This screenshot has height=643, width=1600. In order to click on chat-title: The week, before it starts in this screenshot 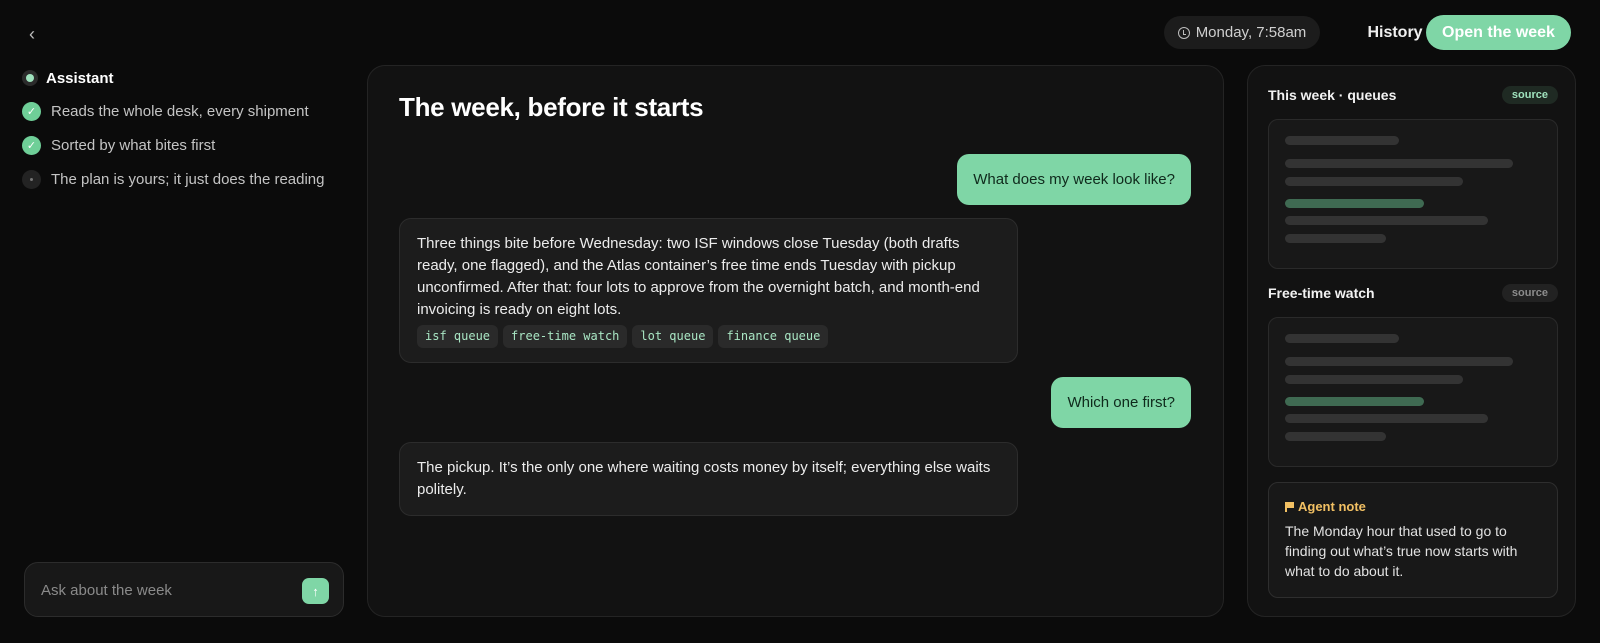, I will do `click(551, 107)`.